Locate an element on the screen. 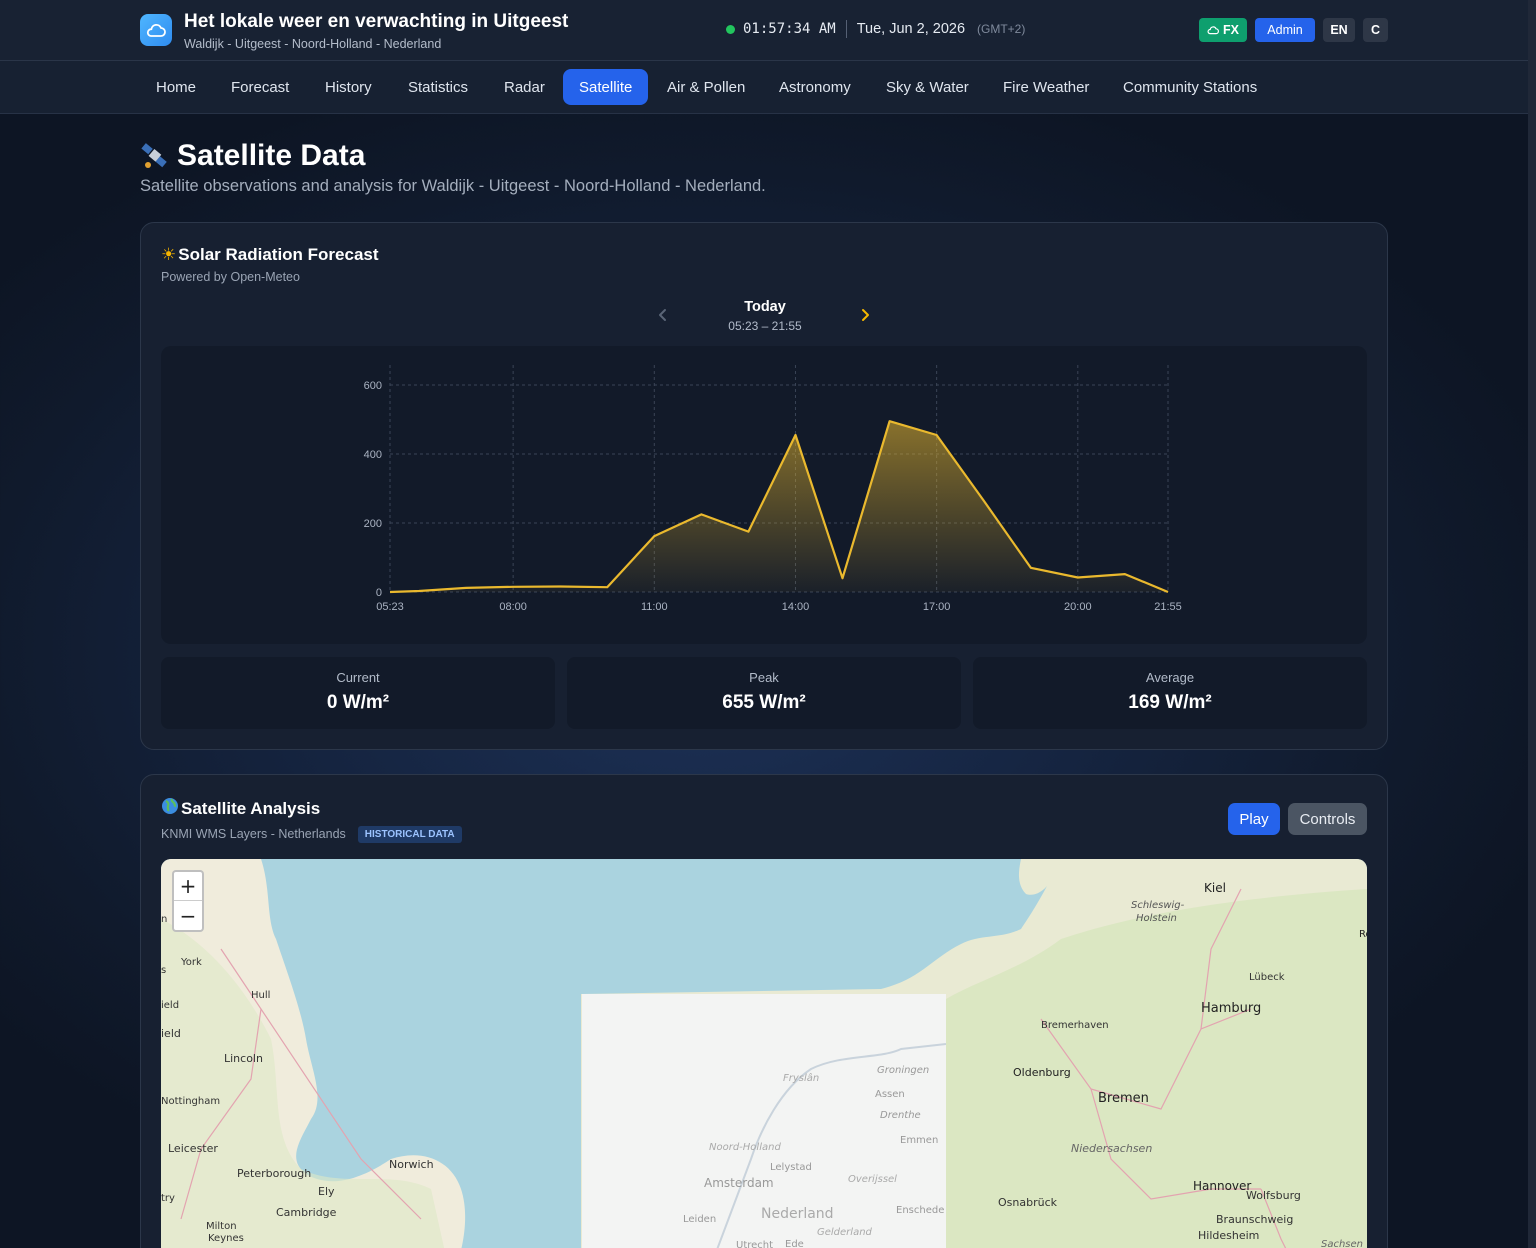 This screenshot has width=1536, height=1248. map-place-label: Gelderland is located at coordinates (845, 1232).